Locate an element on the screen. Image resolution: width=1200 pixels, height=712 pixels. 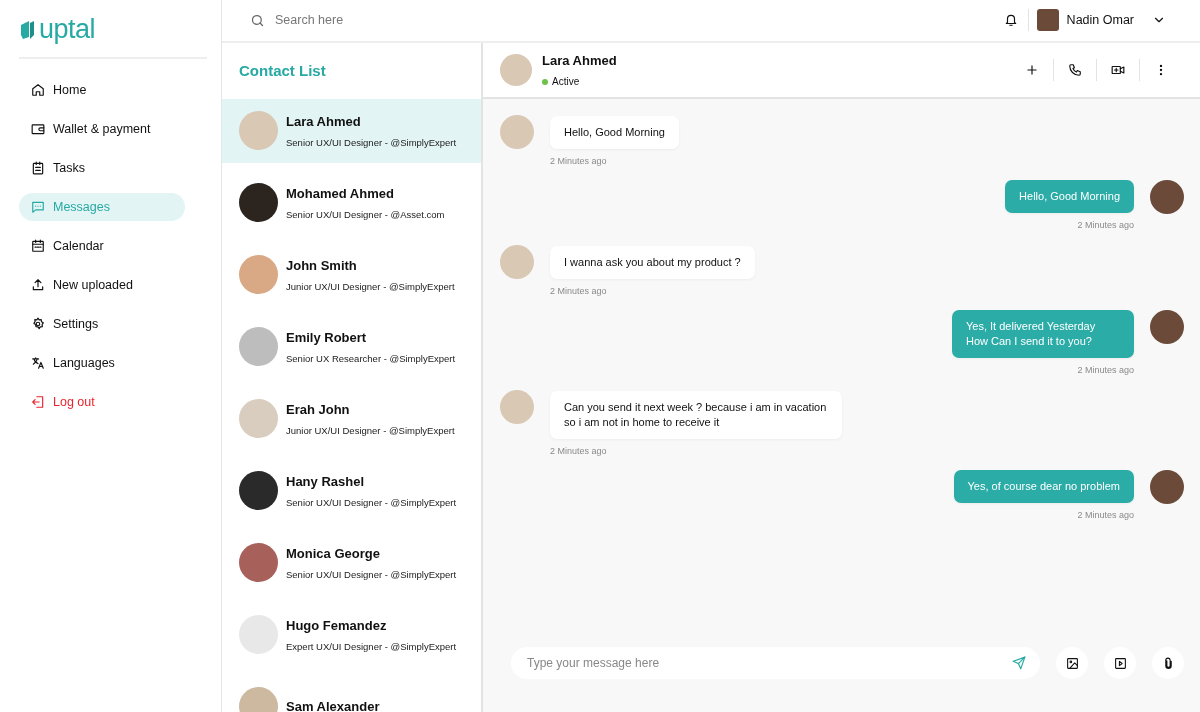
bell-icon is located at coordinates (1010, 20).